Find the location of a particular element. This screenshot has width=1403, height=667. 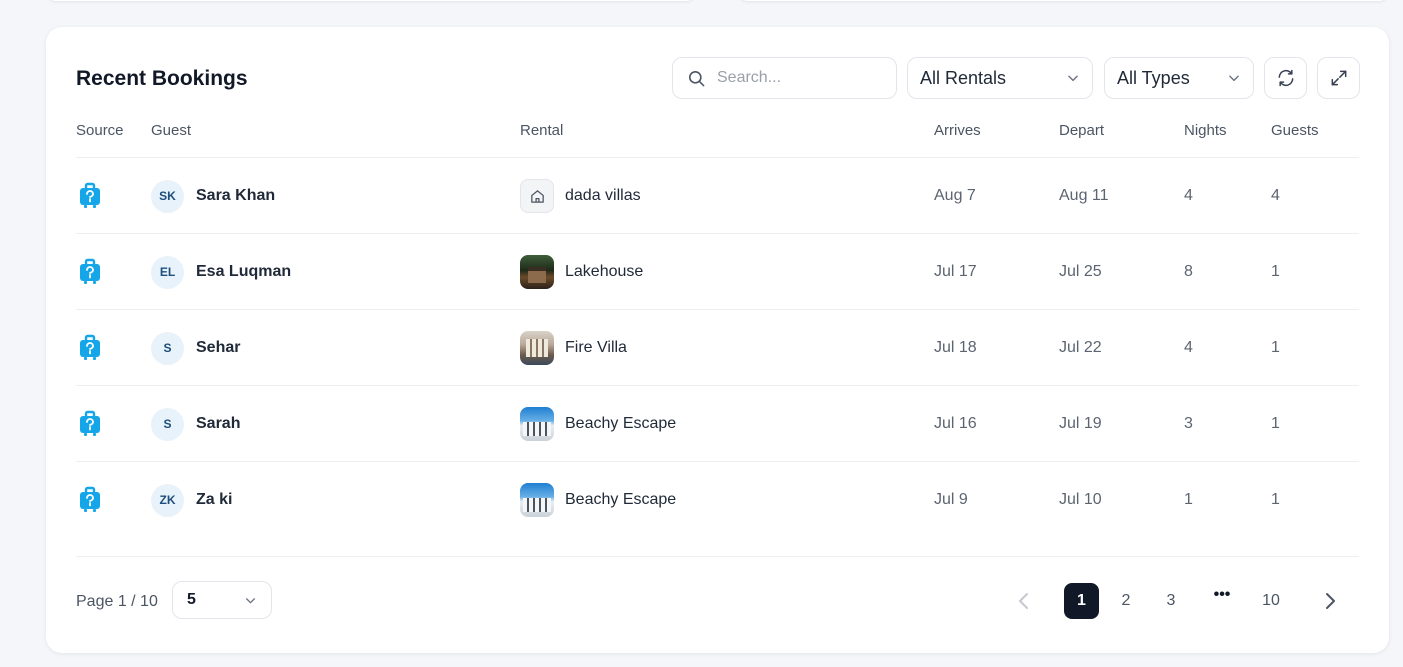

arrives-cell: Aug 7 is located at coordinates (955, 195).